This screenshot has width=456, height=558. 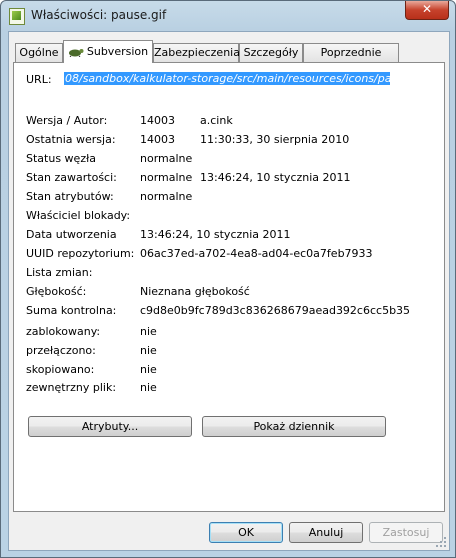 I want to click on file-properties-icon, so click(x=17, y=16).